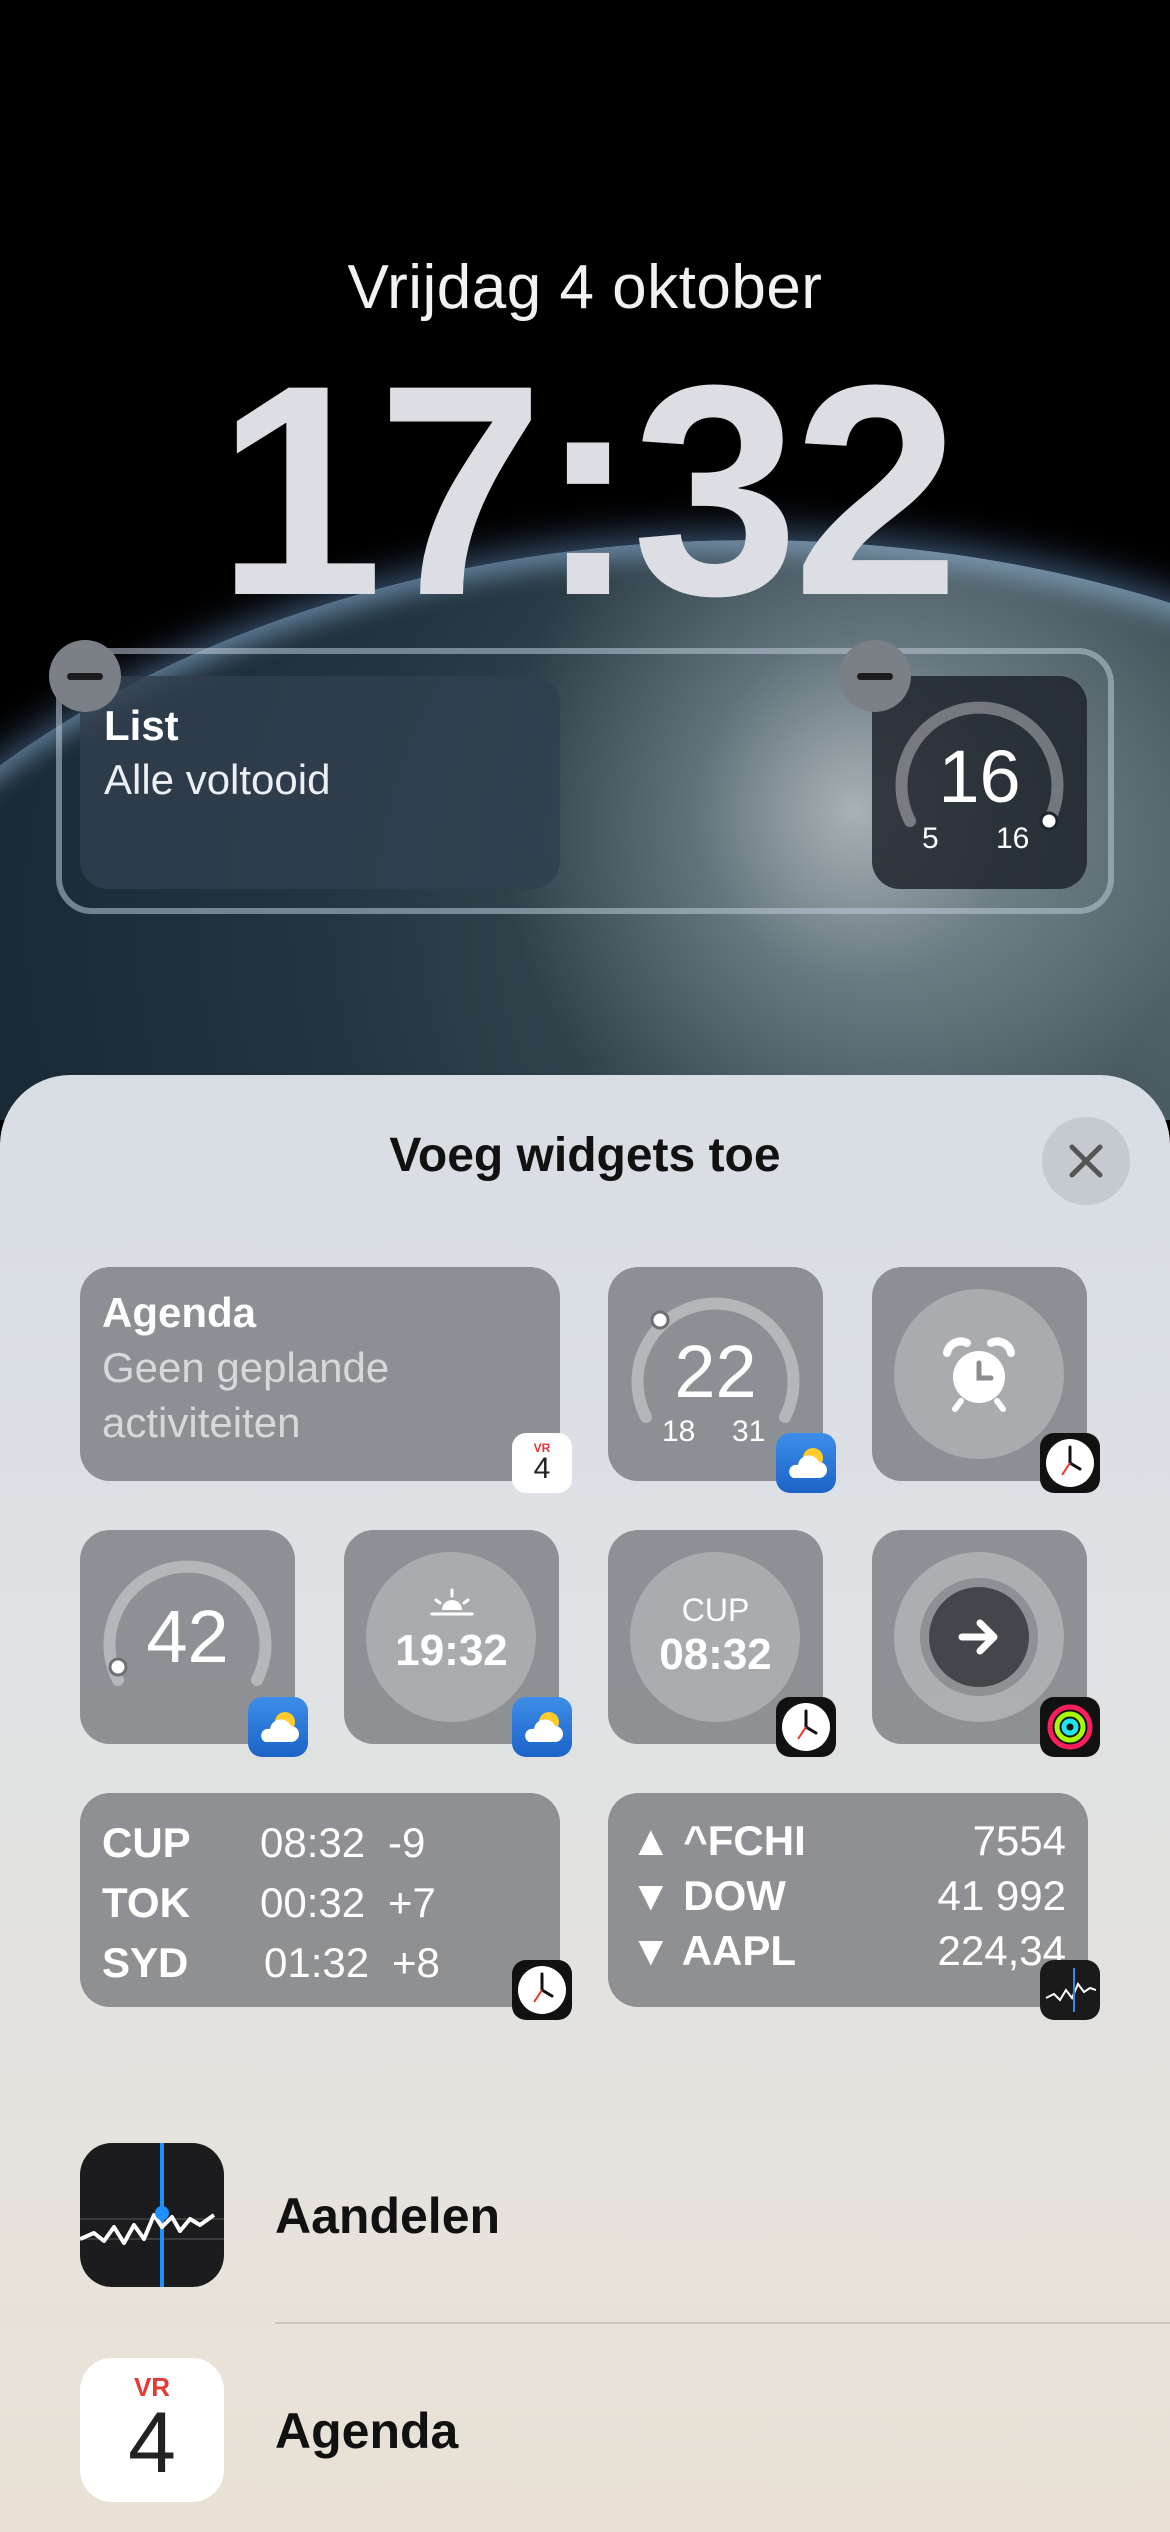 This screenshot has width=1170, height=2532. Describe the element at coordinates (930, 838) in the screenshot. I see `gauge-min: 5` at that location.